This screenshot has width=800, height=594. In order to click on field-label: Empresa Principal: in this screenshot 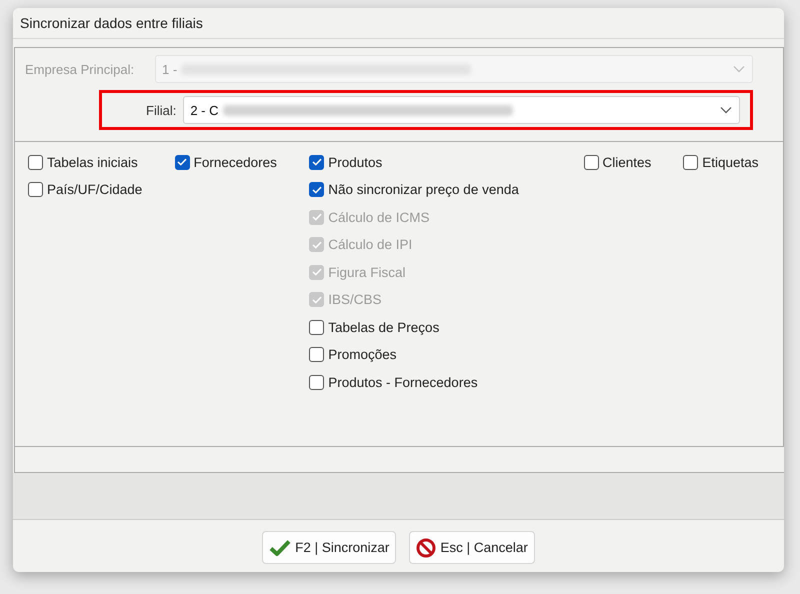, I will do `click(80, 69)`.